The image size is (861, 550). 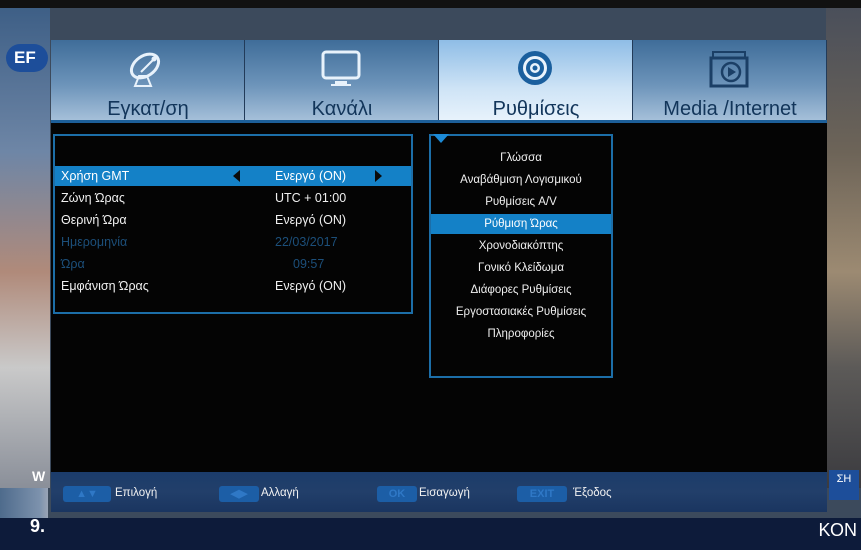 I want to click on tv-picture-right, so click(x=843, y=248).